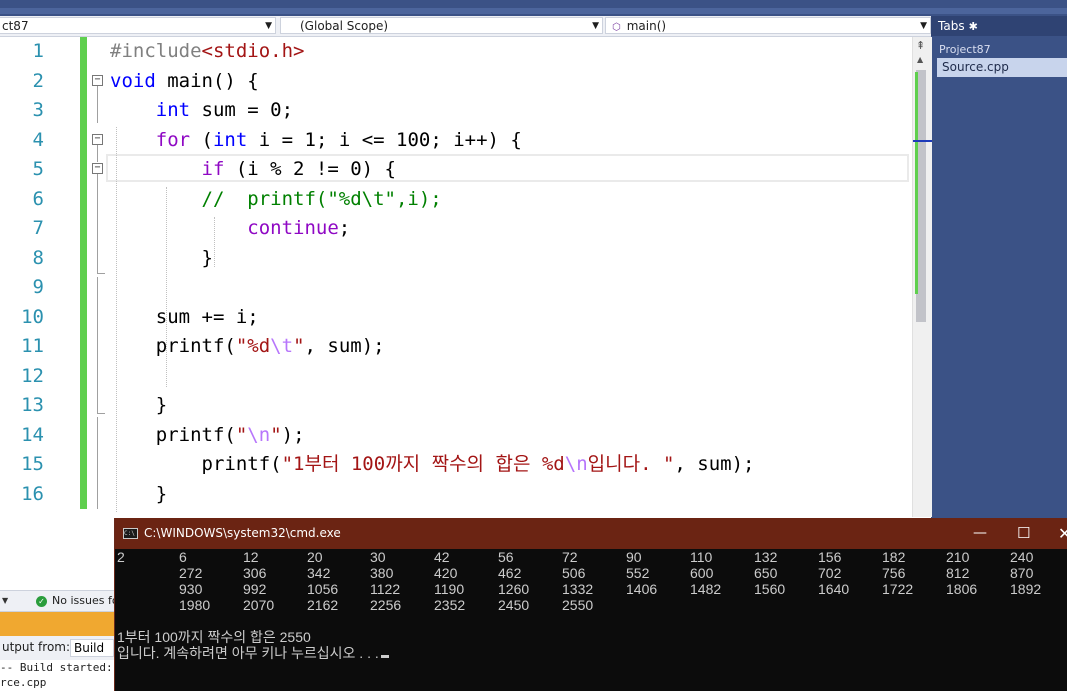 The width and height of the screenshot is (1067, 691). Describe the element at coordinates (951, 26) in the screenshot. I see `tabs-panel-title: Tabs` at that location.